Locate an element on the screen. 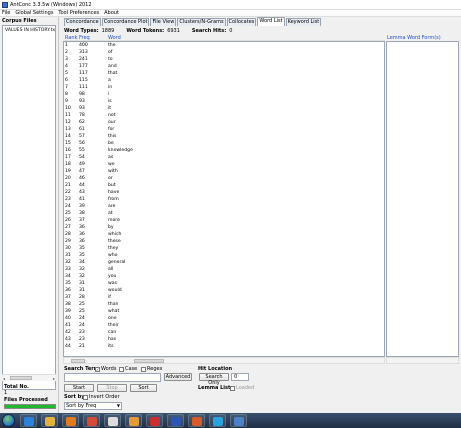 The image size is (461, 428). sort-by-select: Sort by Freq ▼ is located at coordinates (93, 406).